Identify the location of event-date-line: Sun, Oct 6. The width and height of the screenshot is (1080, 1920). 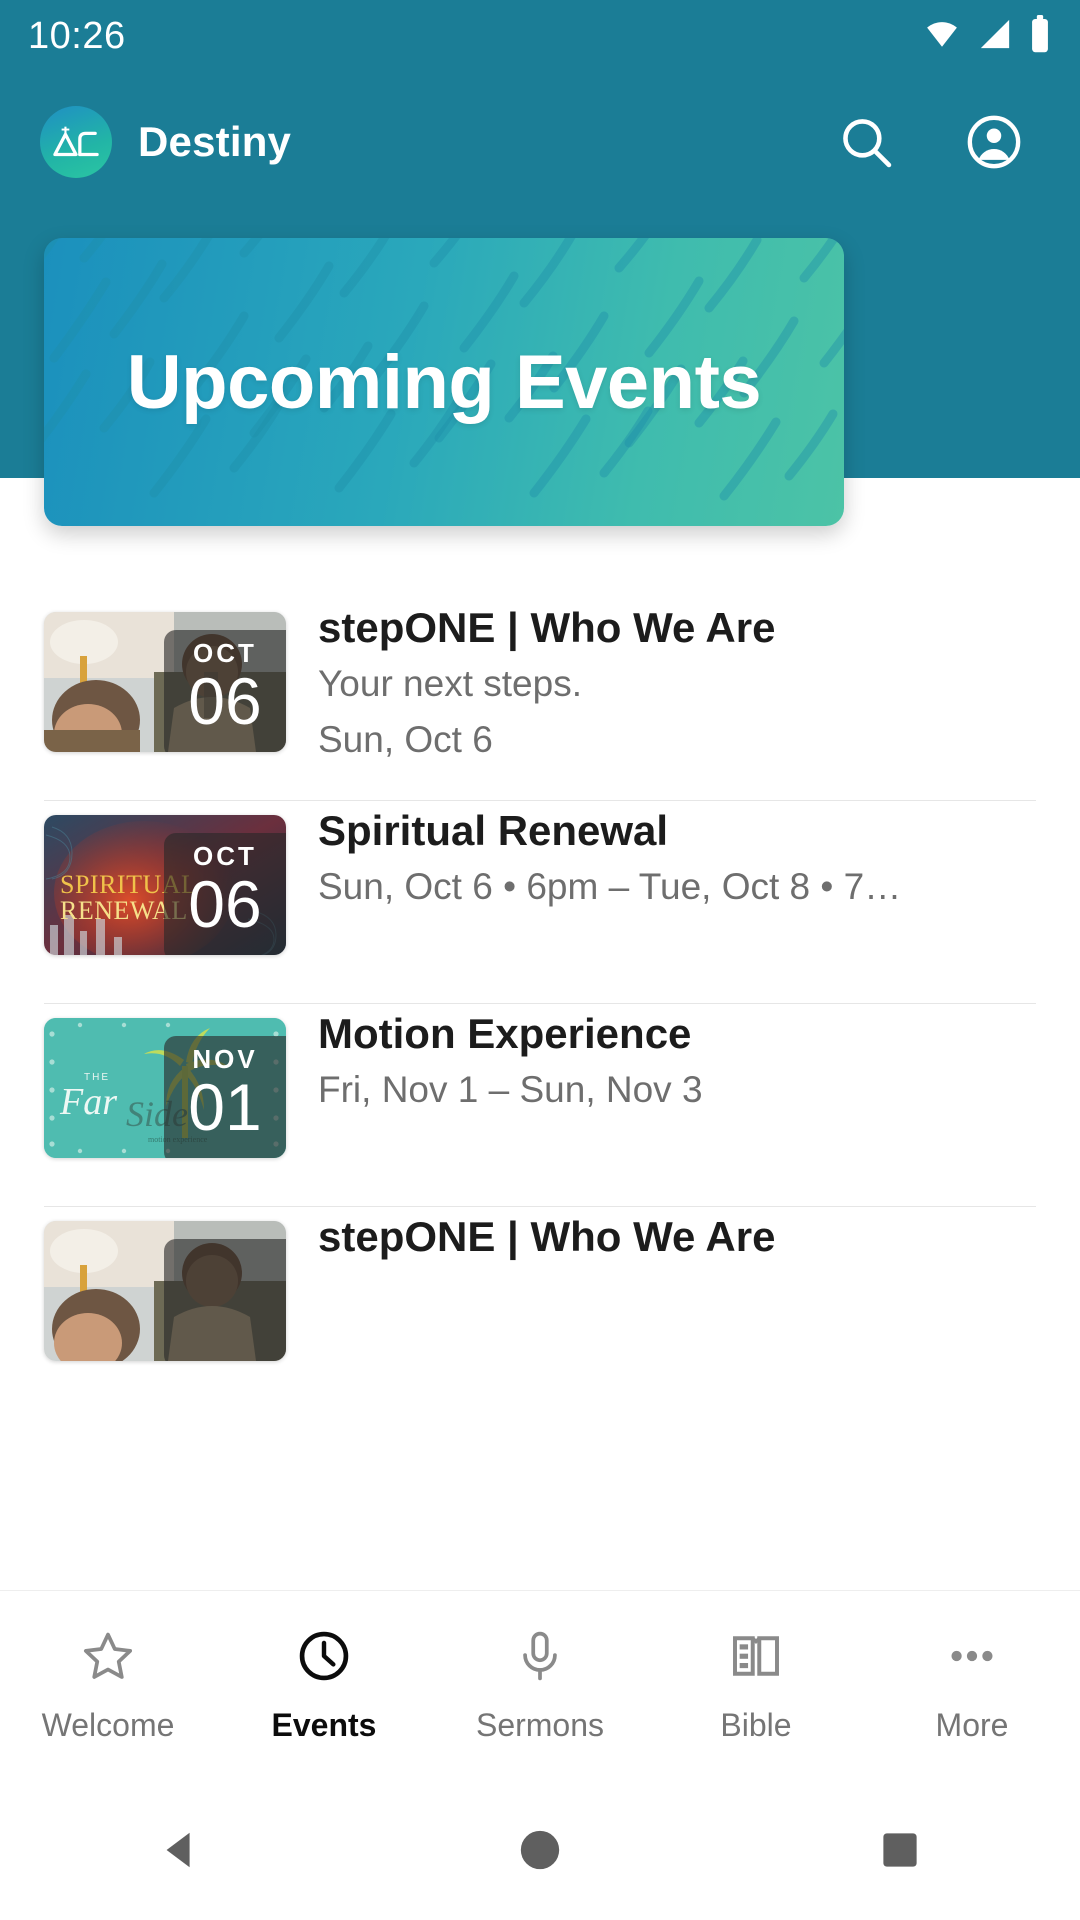
(405, 739).